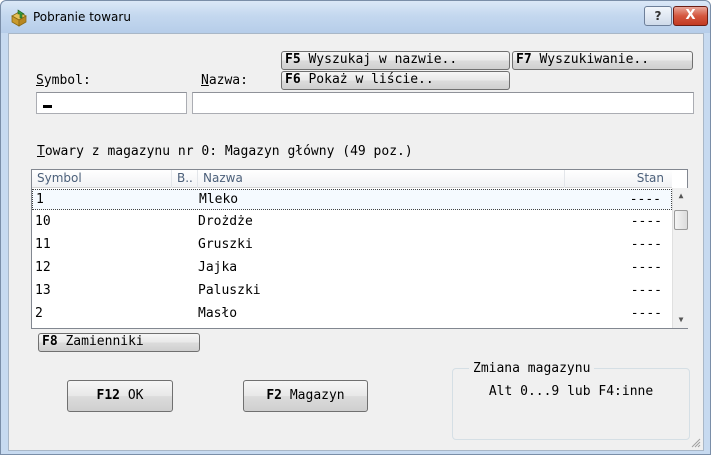 The width and height of the screenshot is (711, 455). I want to click on vertical-scrollbar: ▲ ▼, so click(680, 258).